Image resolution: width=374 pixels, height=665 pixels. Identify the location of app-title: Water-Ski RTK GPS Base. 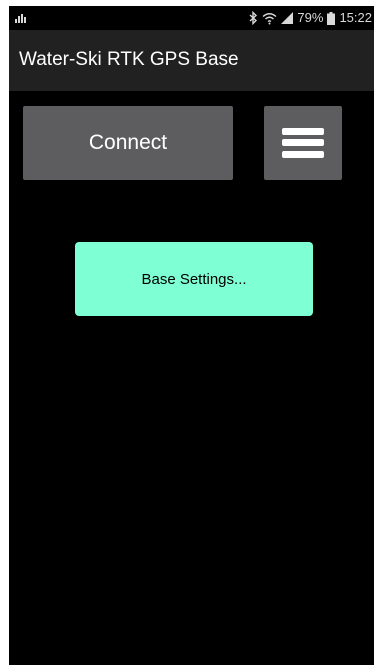
(129, 59).